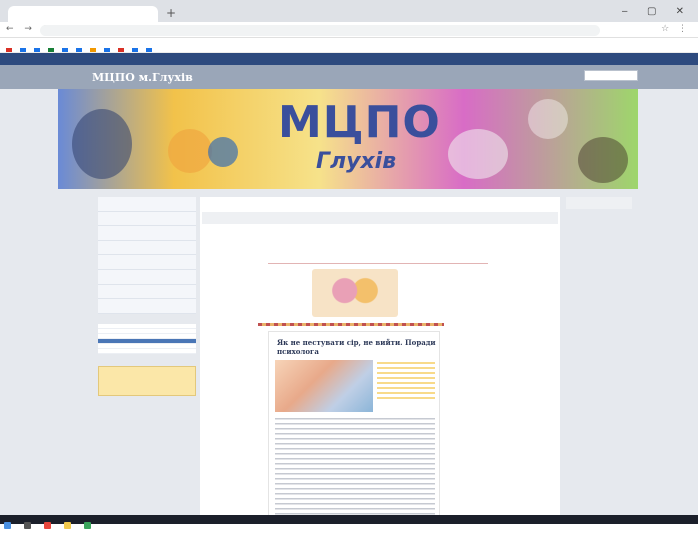  What do you see at coordinates (223, 152) in the screenshot?
I see `banner-telescope` at bounding box center [223, 152].